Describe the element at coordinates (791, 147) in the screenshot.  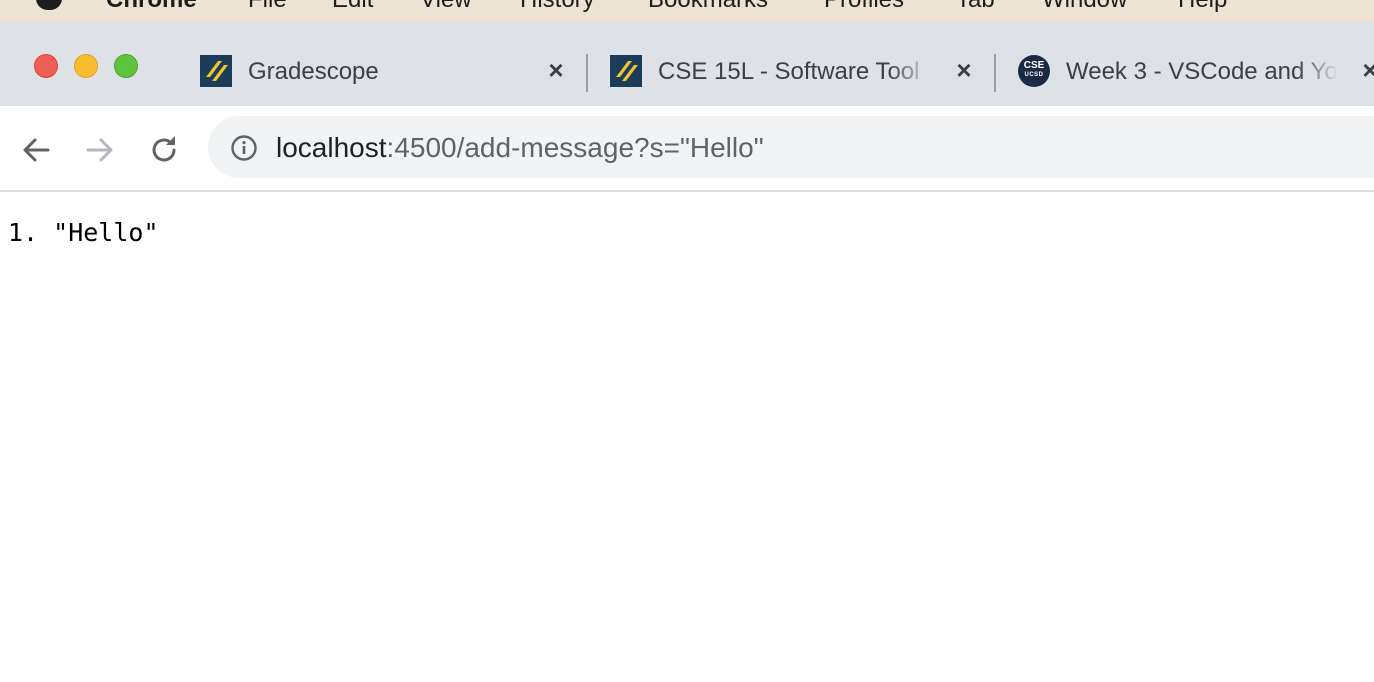
I see `address-bar: localhost:4500/add-message?s="Hello"` at that location.